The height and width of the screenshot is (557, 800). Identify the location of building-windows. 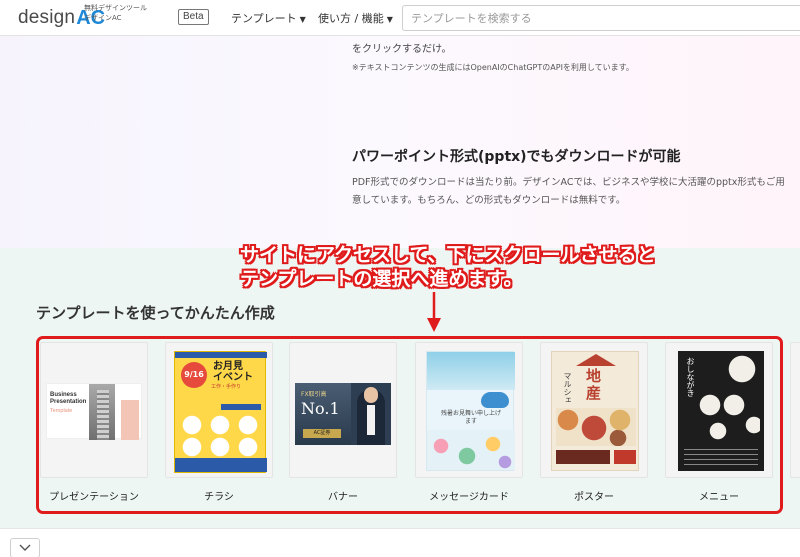
(103, 415).